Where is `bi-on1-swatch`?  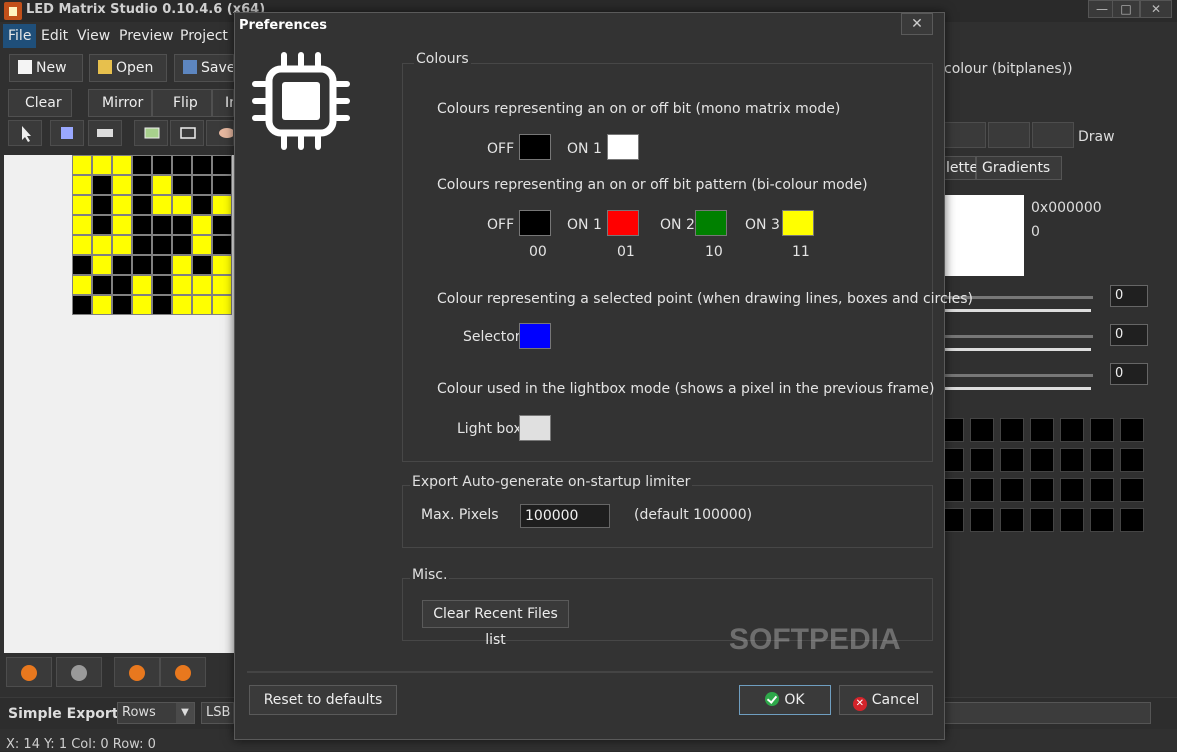 bi-on1-swatch is located at coordinates (623, 223).